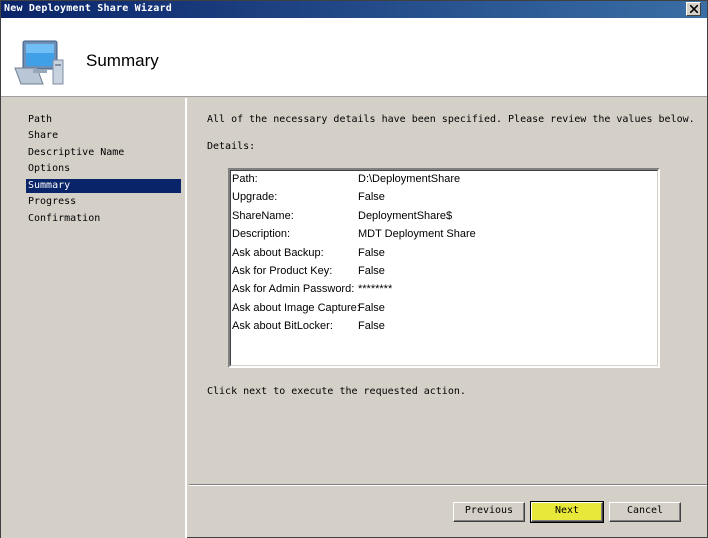 Image resolution: width=708 pixels, height=538 pixels. I want to click on detail-value: ********, so click(375, 289).